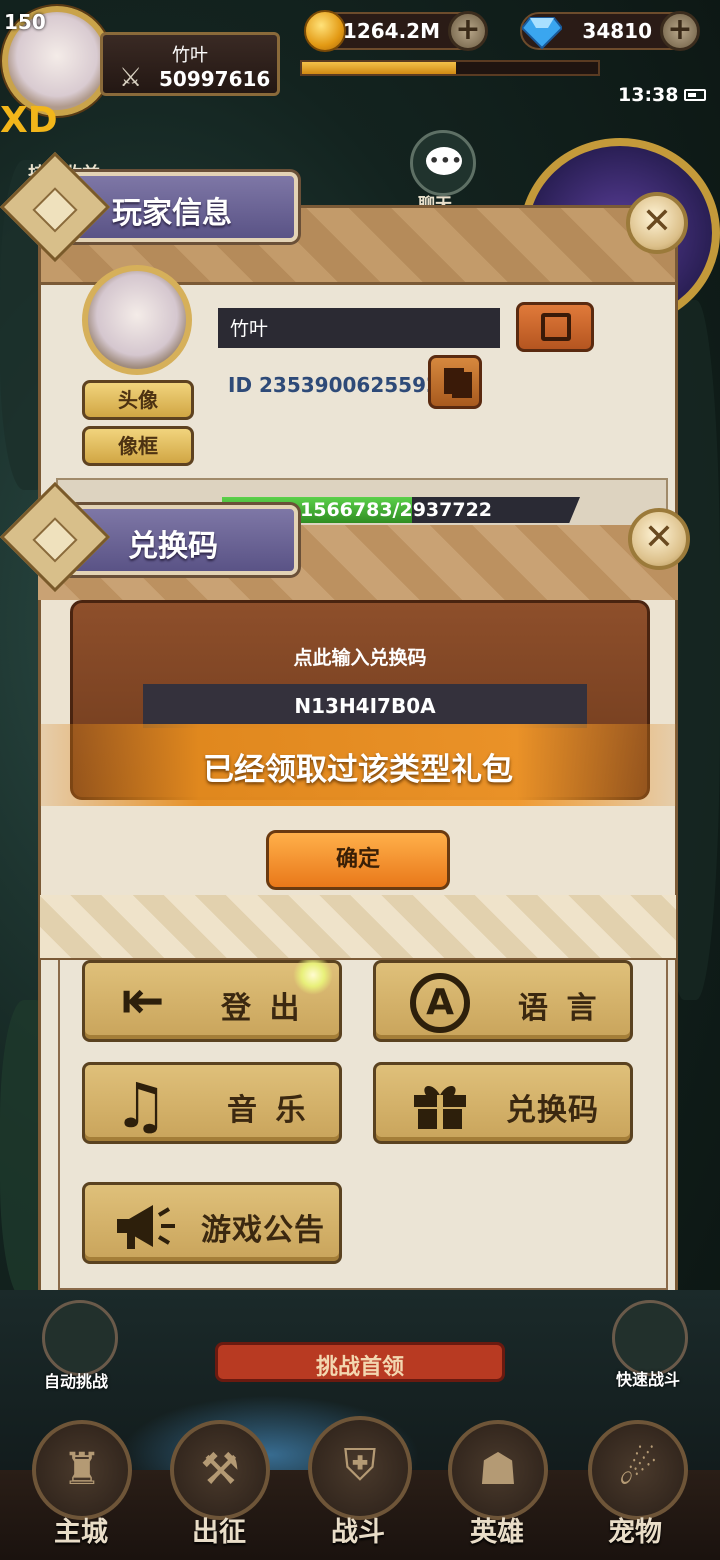 This screenshot has width=720, height=1560. Describe the element at coordinates (80, 1338) in the screenshot. I see `auto-challenge-button` at that location.